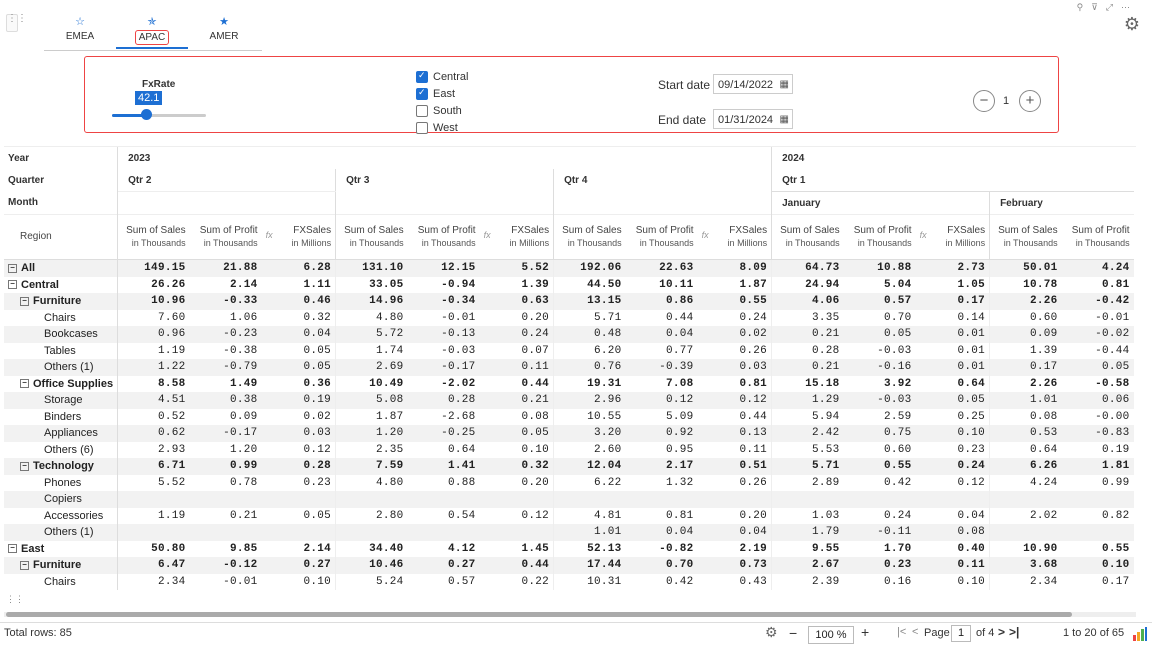  I want to click on page-input: 1, so click(961, 633).